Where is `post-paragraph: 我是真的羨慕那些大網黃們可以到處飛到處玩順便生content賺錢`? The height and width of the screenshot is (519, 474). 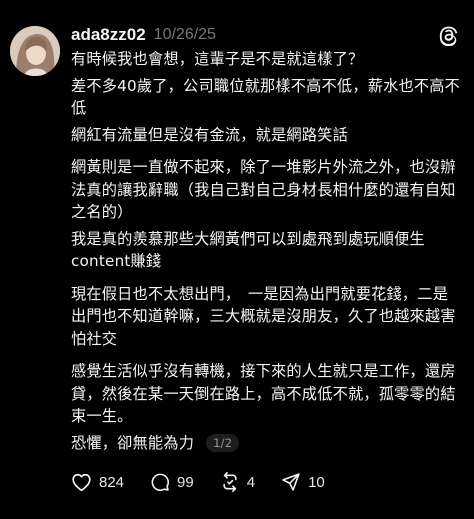 post-paragraph: 我是真的羨慕那些大網黃們可以到處飛到處玩順便生content賺錢 is located at coordinates (248, 250).